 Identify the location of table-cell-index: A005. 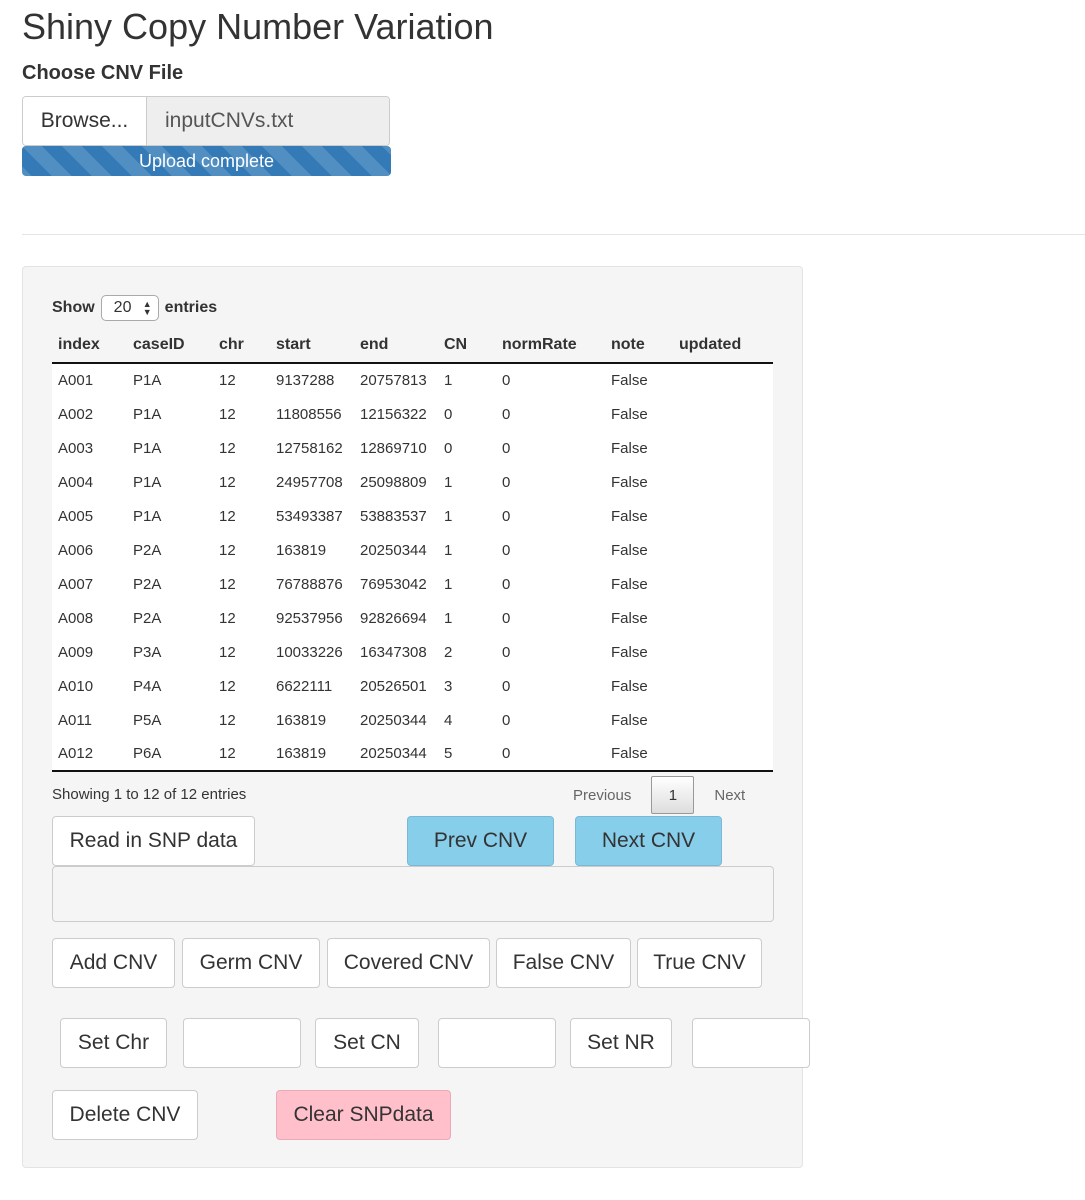
(76, 516).